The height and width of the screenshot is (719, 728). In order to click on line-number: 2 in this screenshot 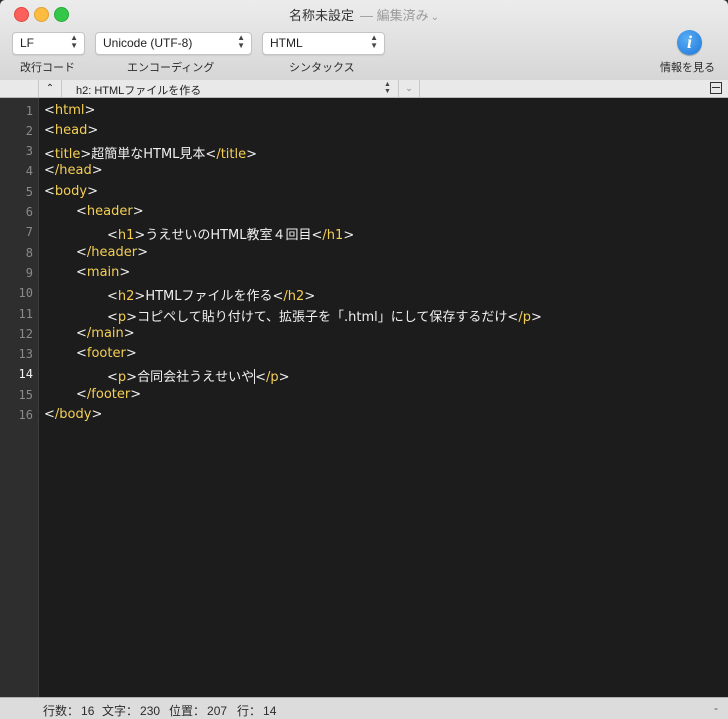, I will do `click(29, 131)`.